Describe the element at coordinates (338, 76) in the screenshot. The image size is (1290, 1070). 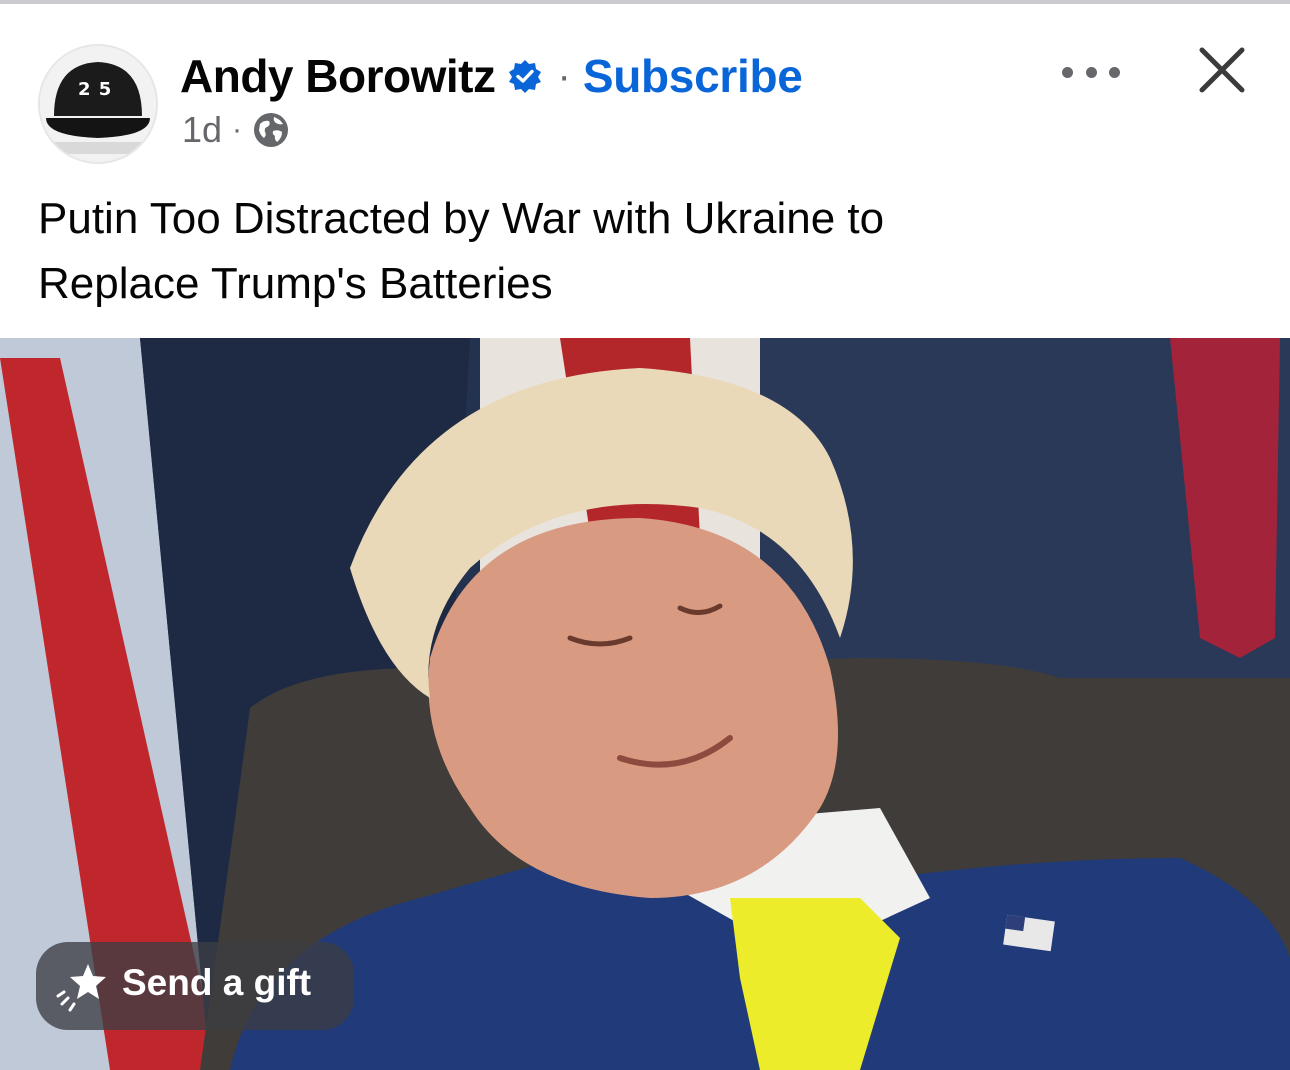
I see `author-name: Andy Borowitz` at that location.